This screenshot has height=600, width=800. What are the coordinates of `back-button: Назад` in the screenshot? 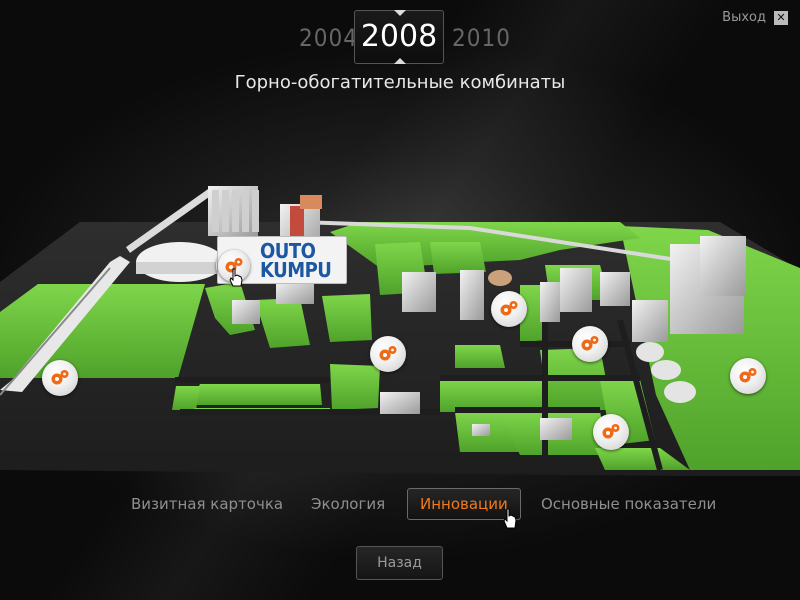 It's located at (399, 563).